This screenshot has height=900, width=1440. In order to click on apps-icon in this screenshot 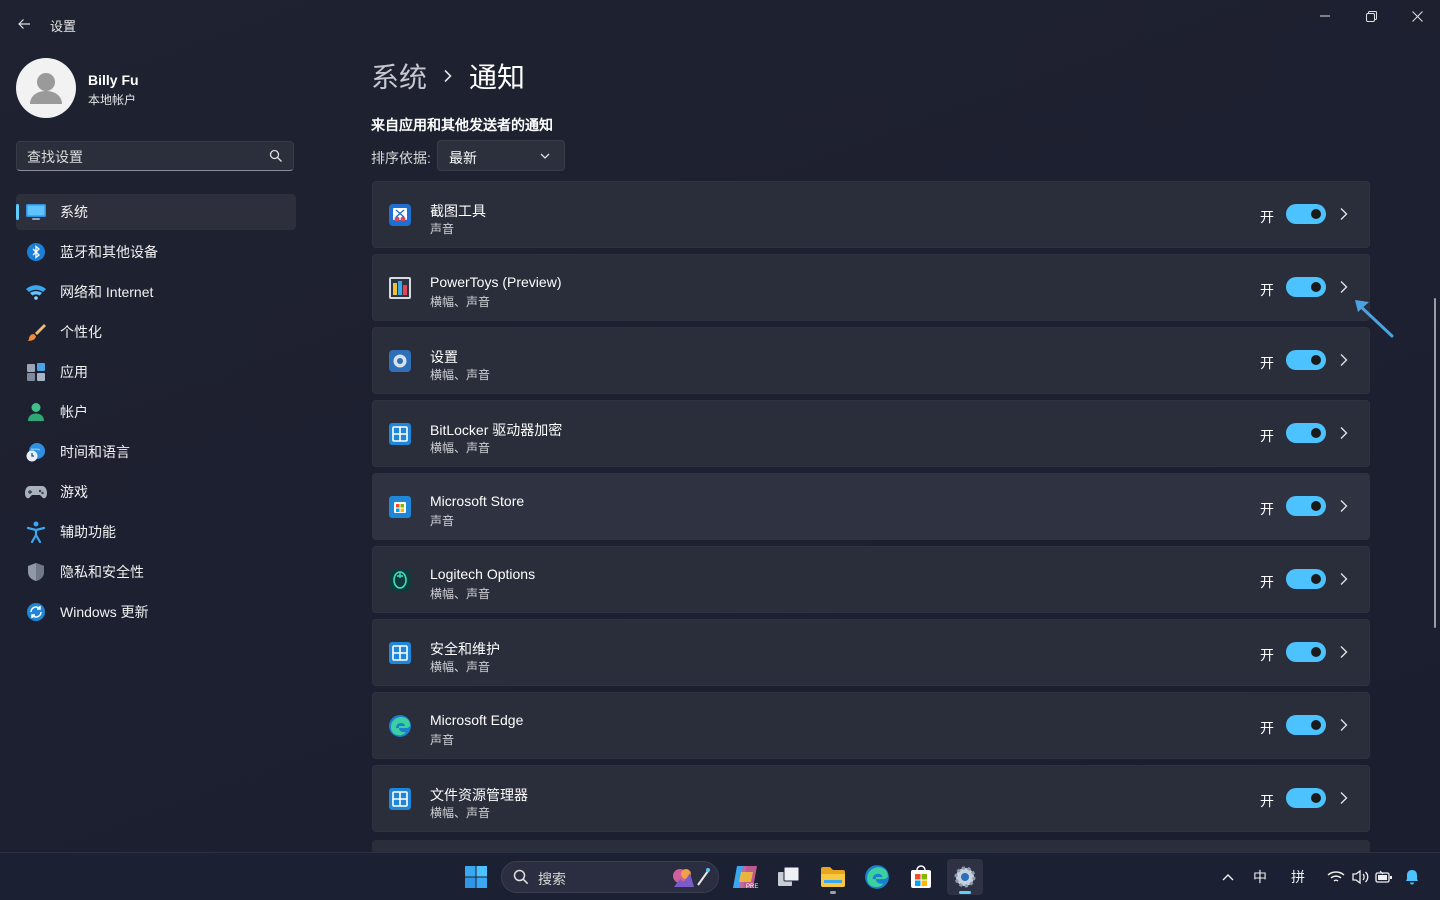, I will do `click(36, 372)`.